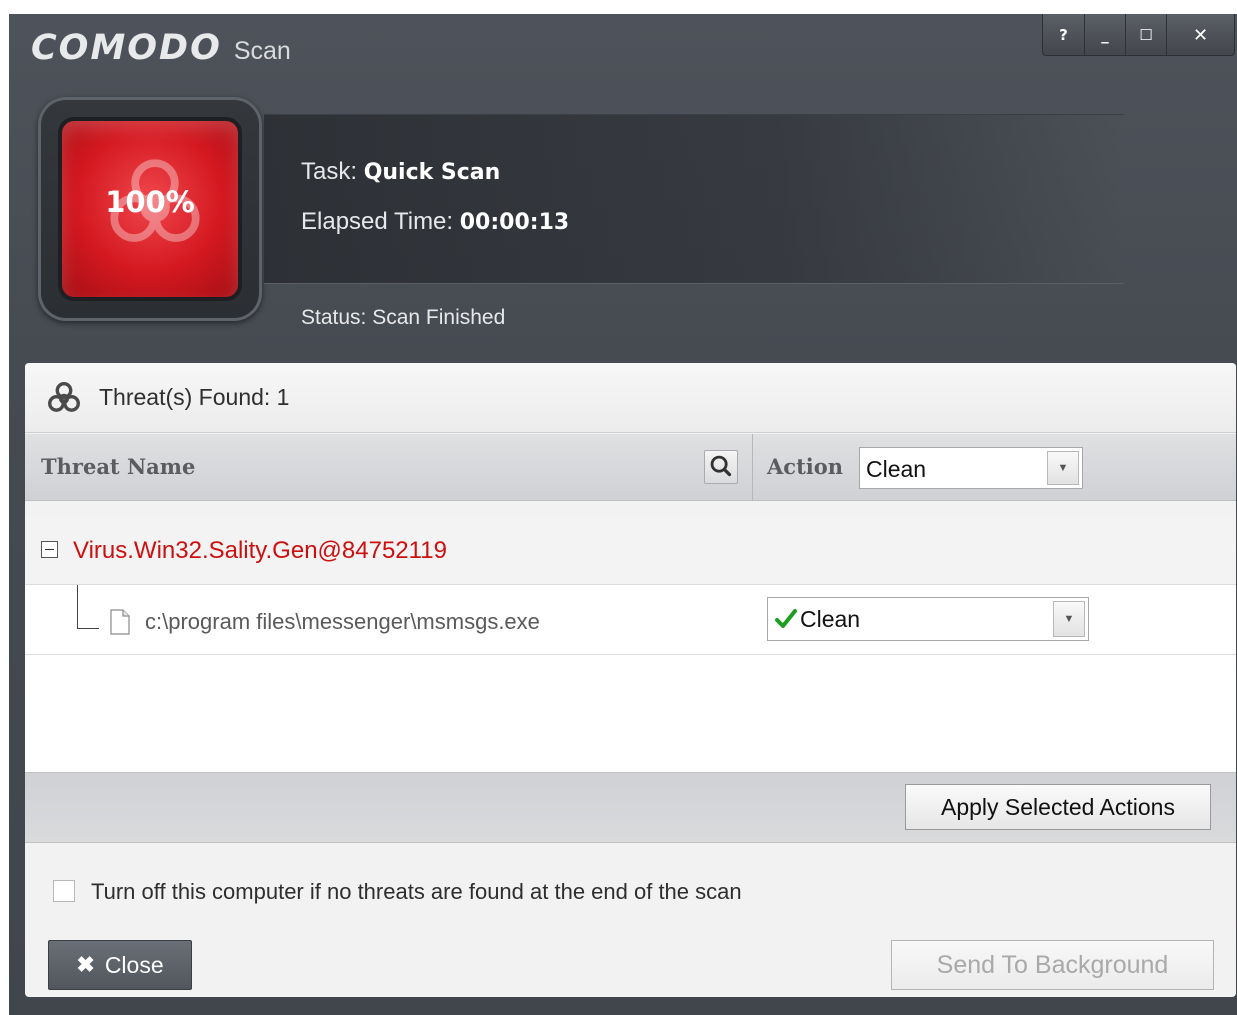  I want to click on global-action-select: Clean ▼, so click(971, 468).